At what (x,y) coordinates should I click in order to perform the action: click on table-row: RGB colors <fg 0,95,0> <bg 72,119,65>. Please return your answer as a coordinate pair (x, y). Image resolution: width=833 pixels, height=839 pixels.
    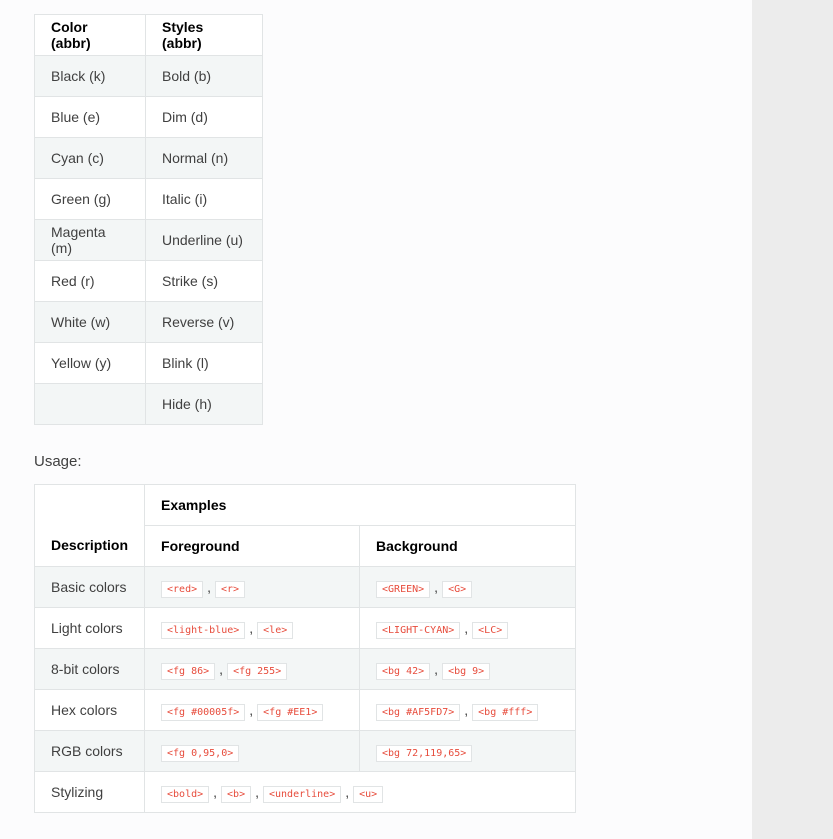
    Looking at the image, I should click on (305, 751).